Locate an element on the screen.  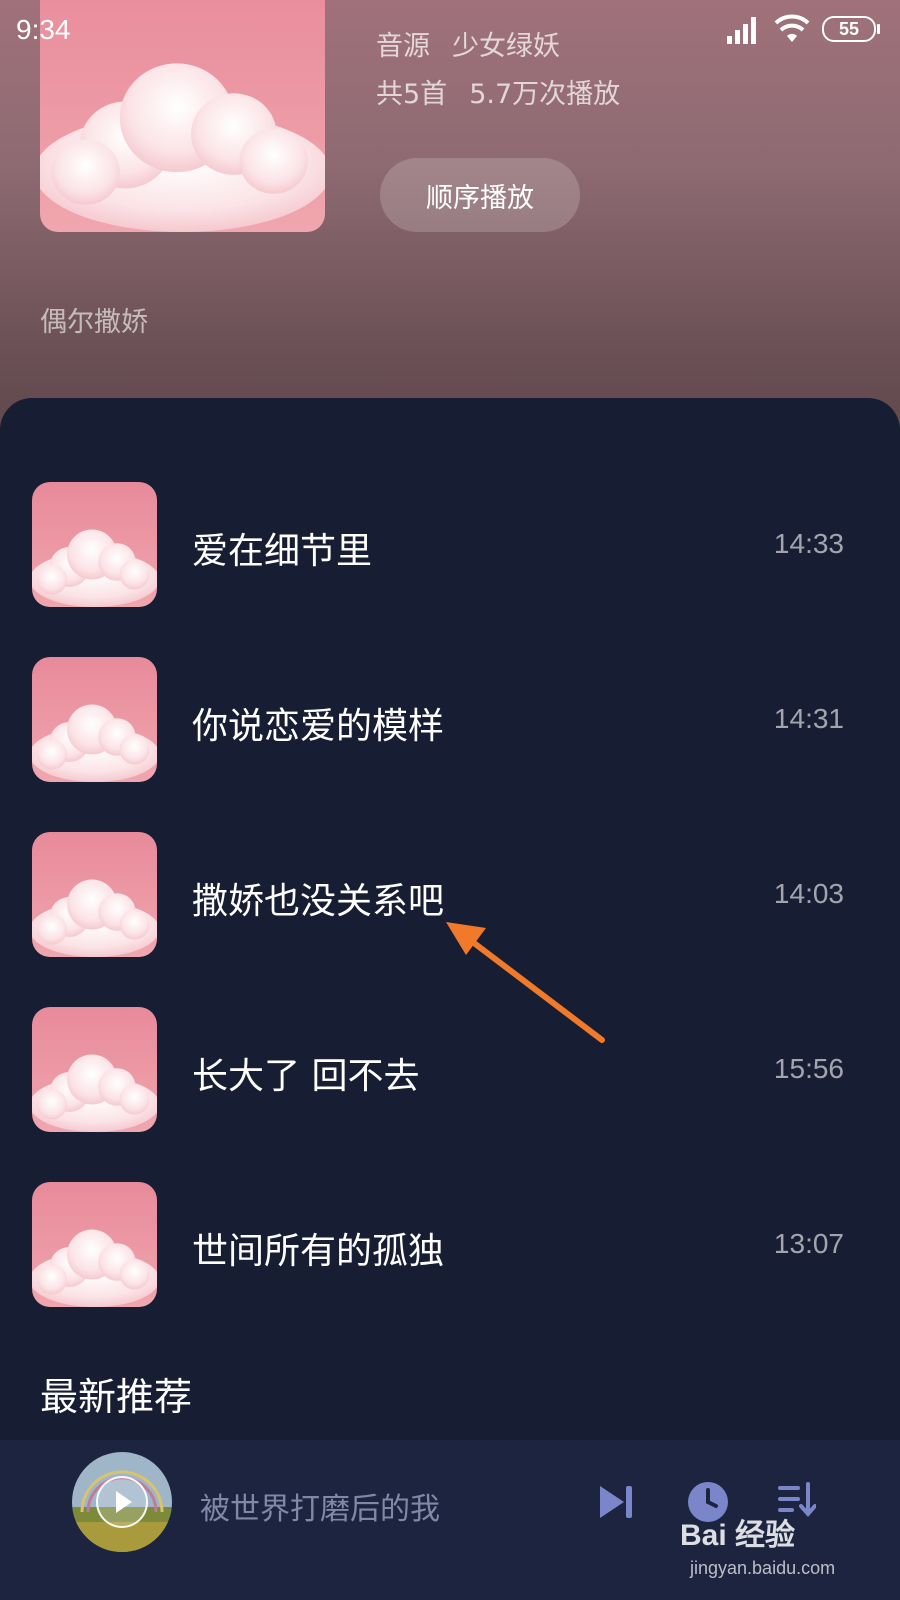
song-title: 长大了 回不去 is located at coordinates (306, 1076).